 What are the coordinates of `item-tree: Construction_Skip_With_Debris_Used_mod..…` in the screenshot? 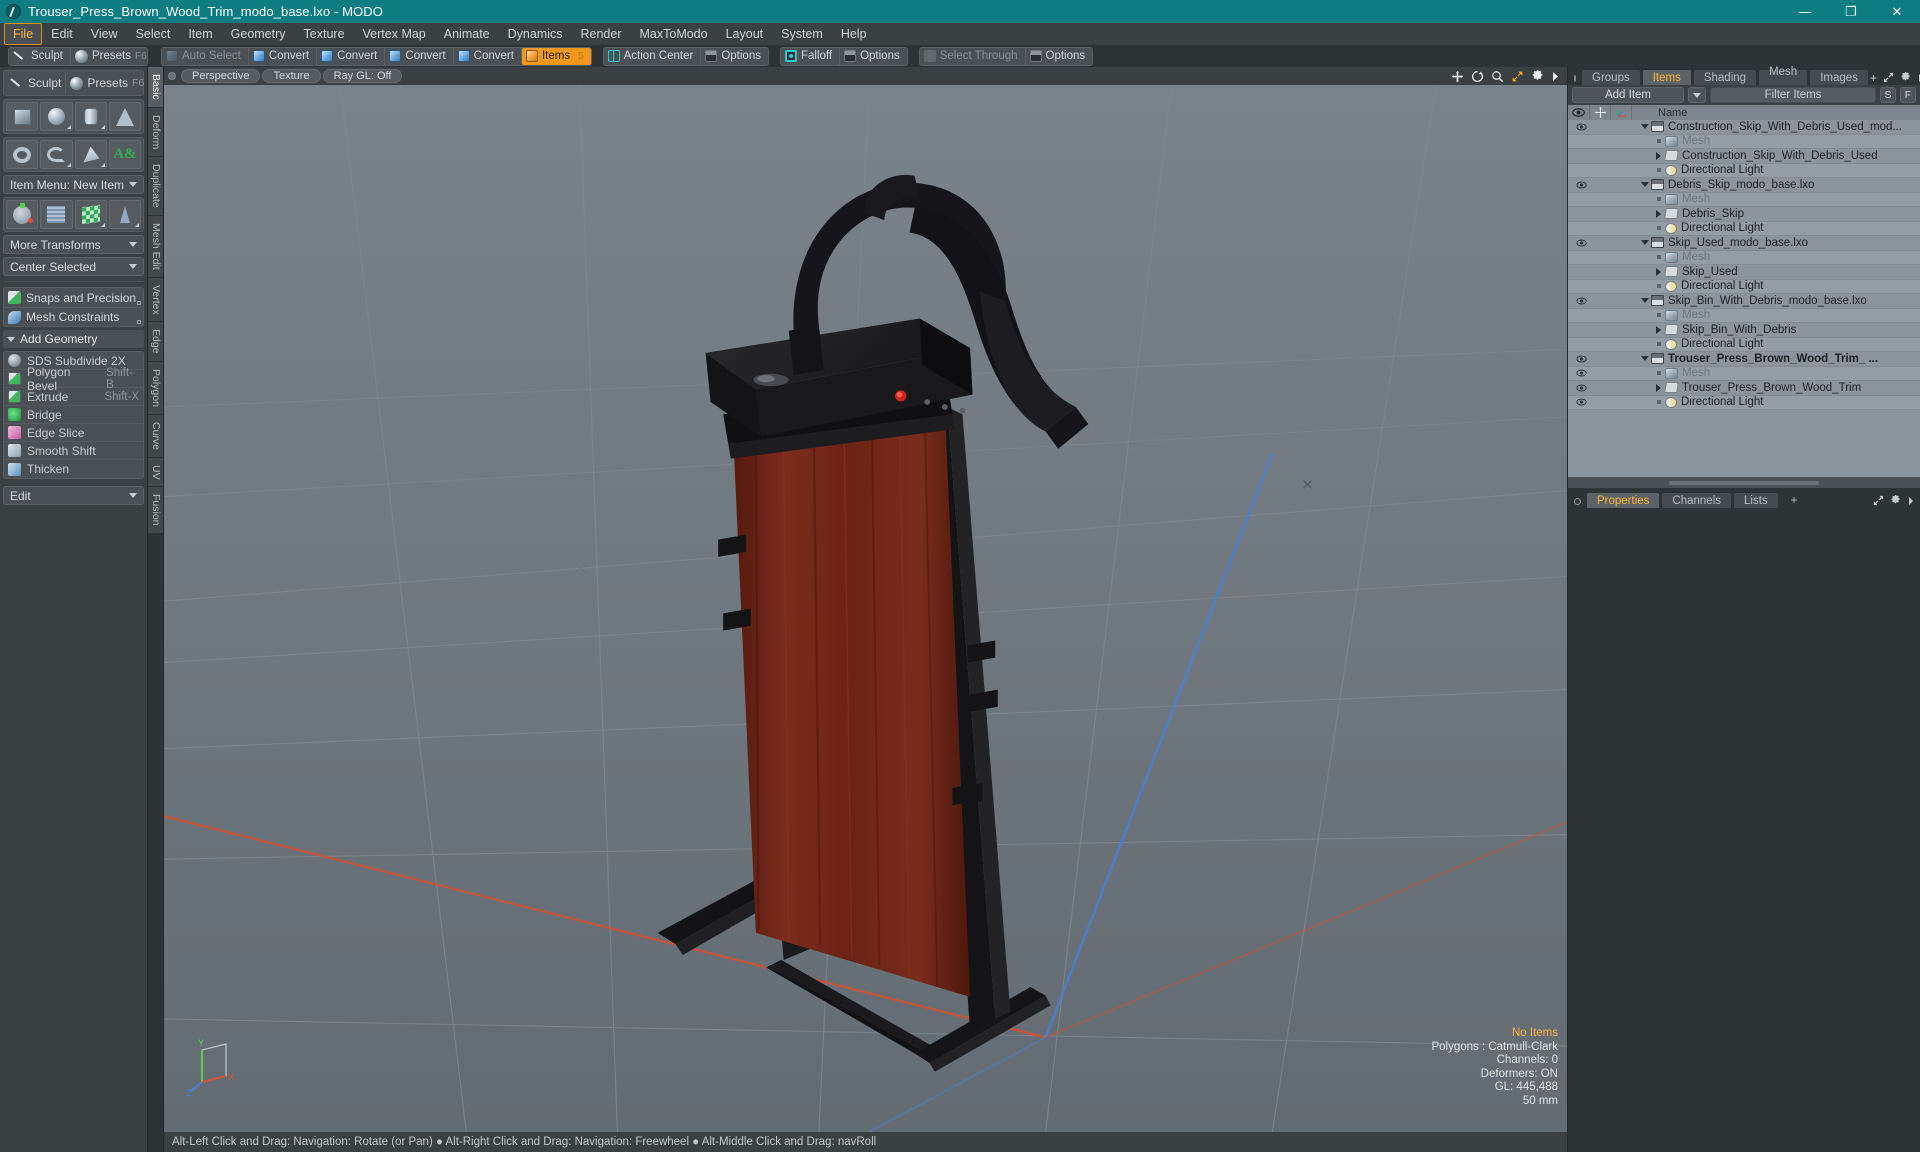 It's located at (1744, 298).